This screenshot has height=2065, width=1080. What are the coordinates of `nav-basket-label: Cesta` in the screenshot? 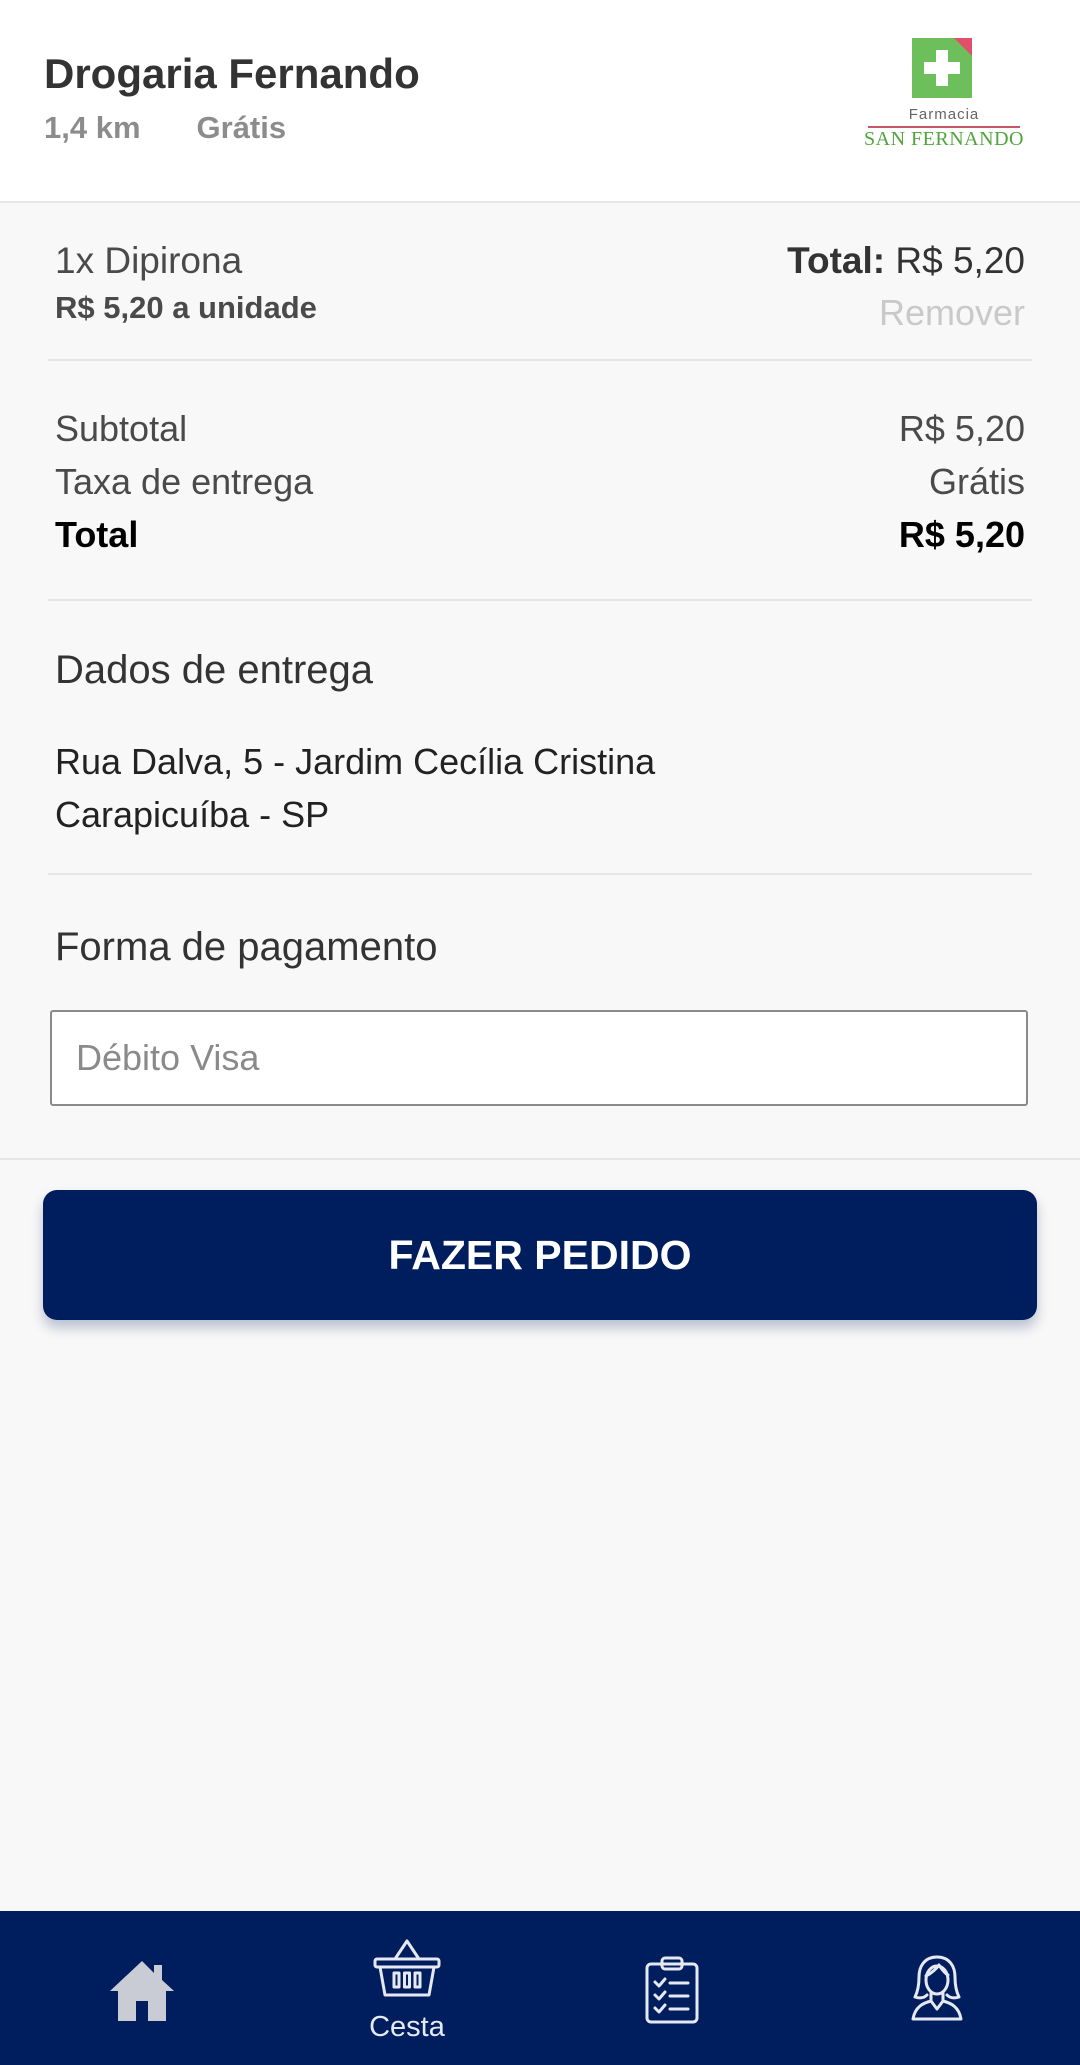 It's located at (407, 2027).